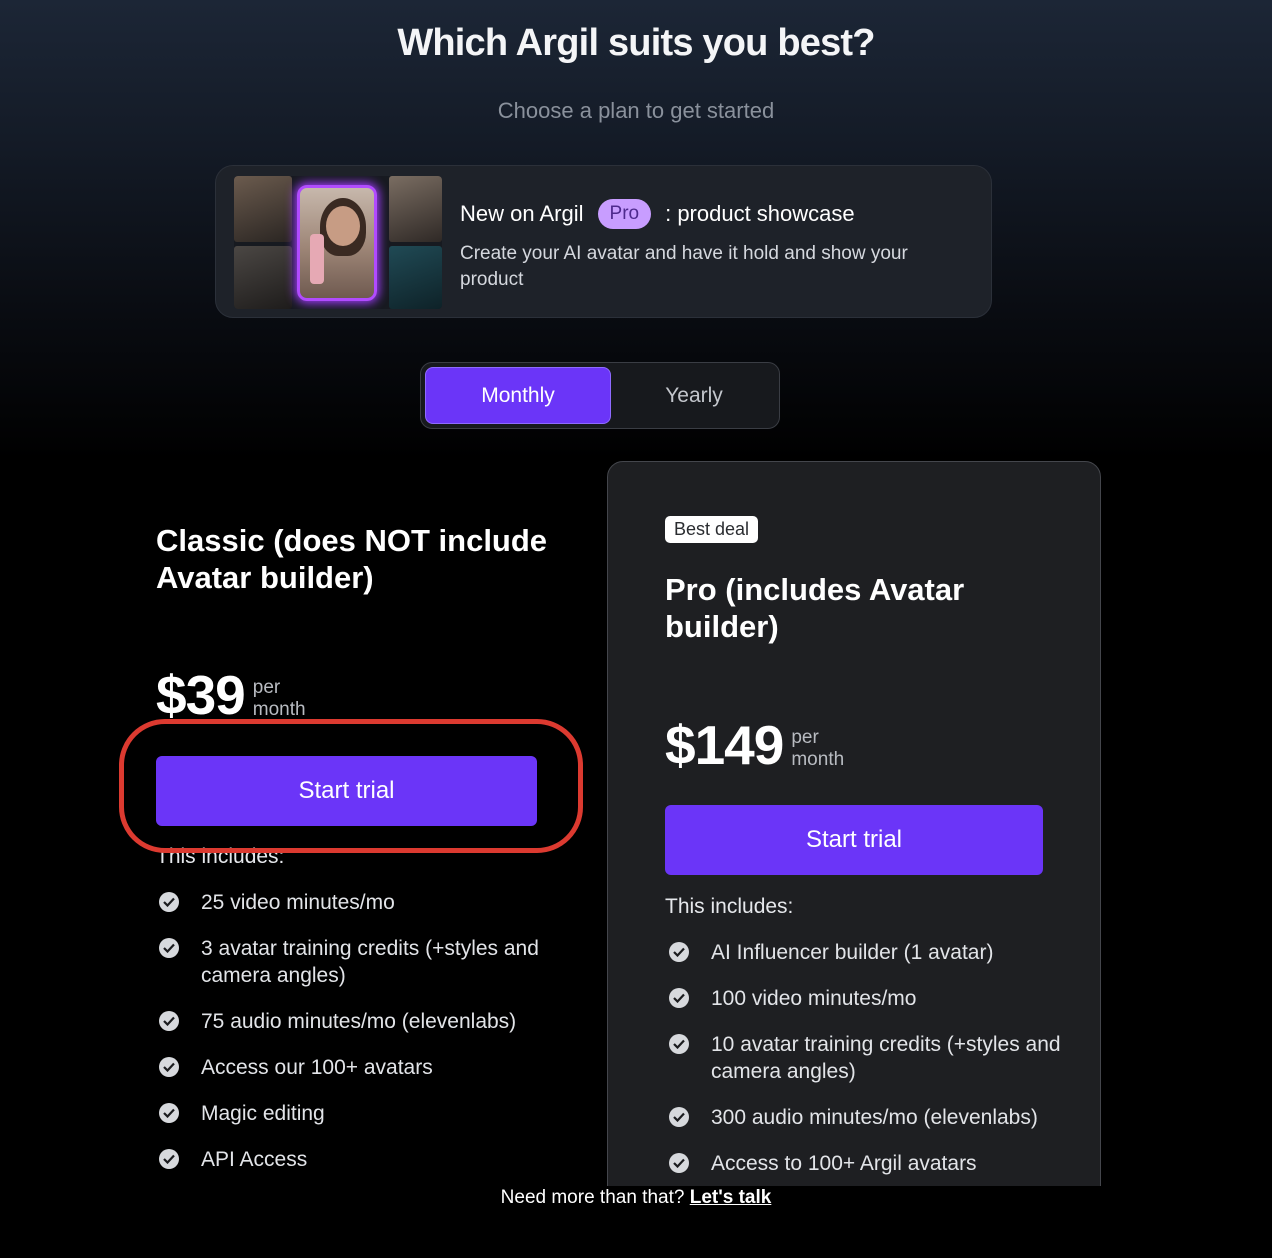  I want to click on list-item: 100 video minutes/mo, so click(876, 998).